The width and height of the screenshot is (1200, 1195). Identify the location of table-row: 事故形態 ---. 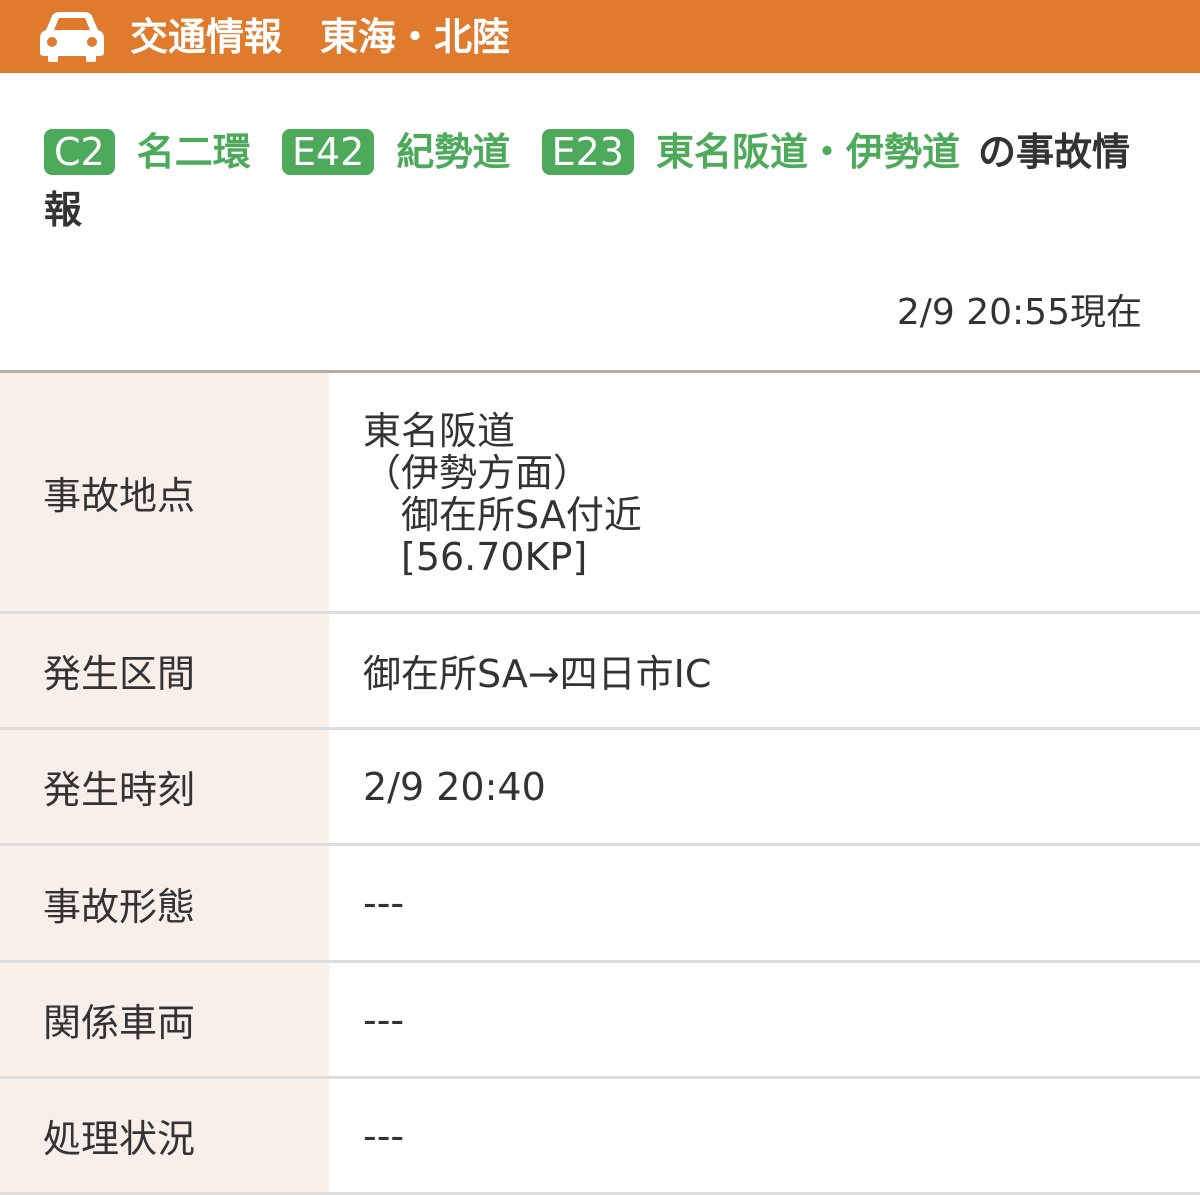
(600, 904).